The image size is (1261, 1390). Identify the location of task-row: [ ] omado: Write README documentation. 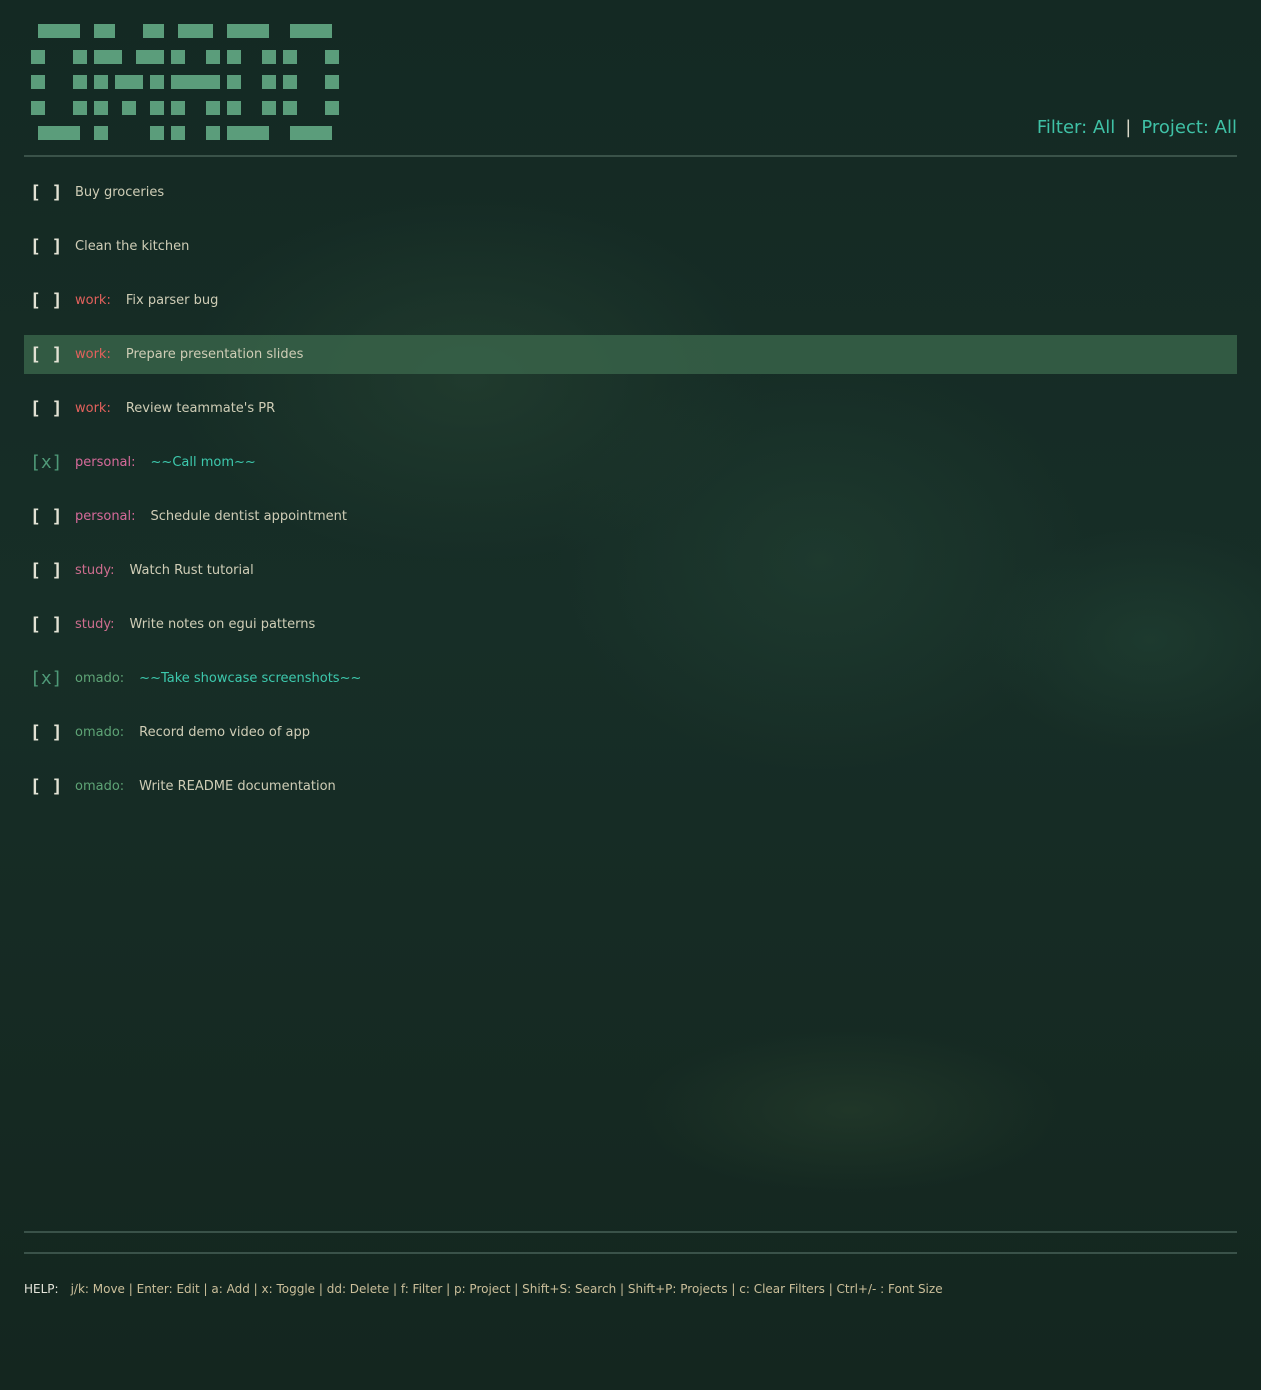
(630, 786).